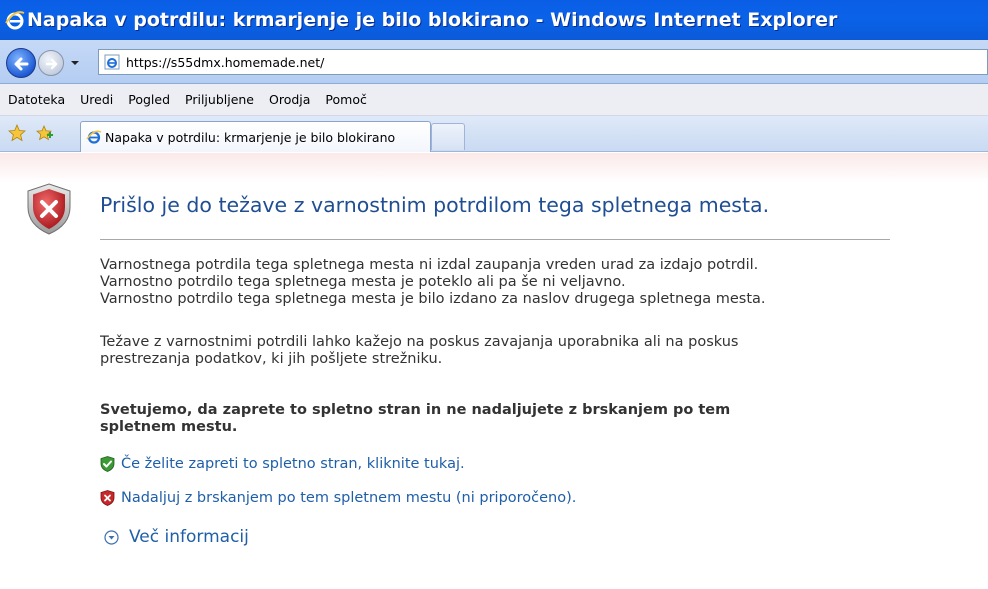 This screenshot has height=589, width=988. Describe the element at coordinates (112, 62) in the screenshot. I see `ie-page-icon` at that location.